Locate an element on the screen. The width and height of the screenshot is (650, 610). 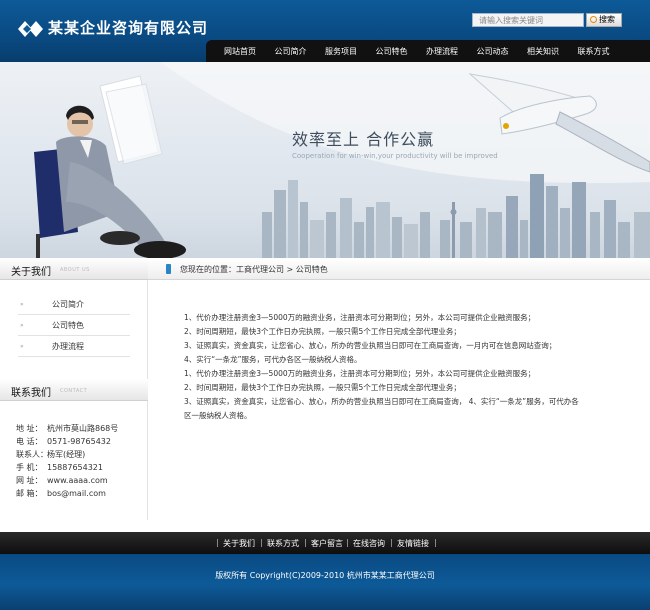
contact-title: 联系我们 is located at coordinates (31, 393).